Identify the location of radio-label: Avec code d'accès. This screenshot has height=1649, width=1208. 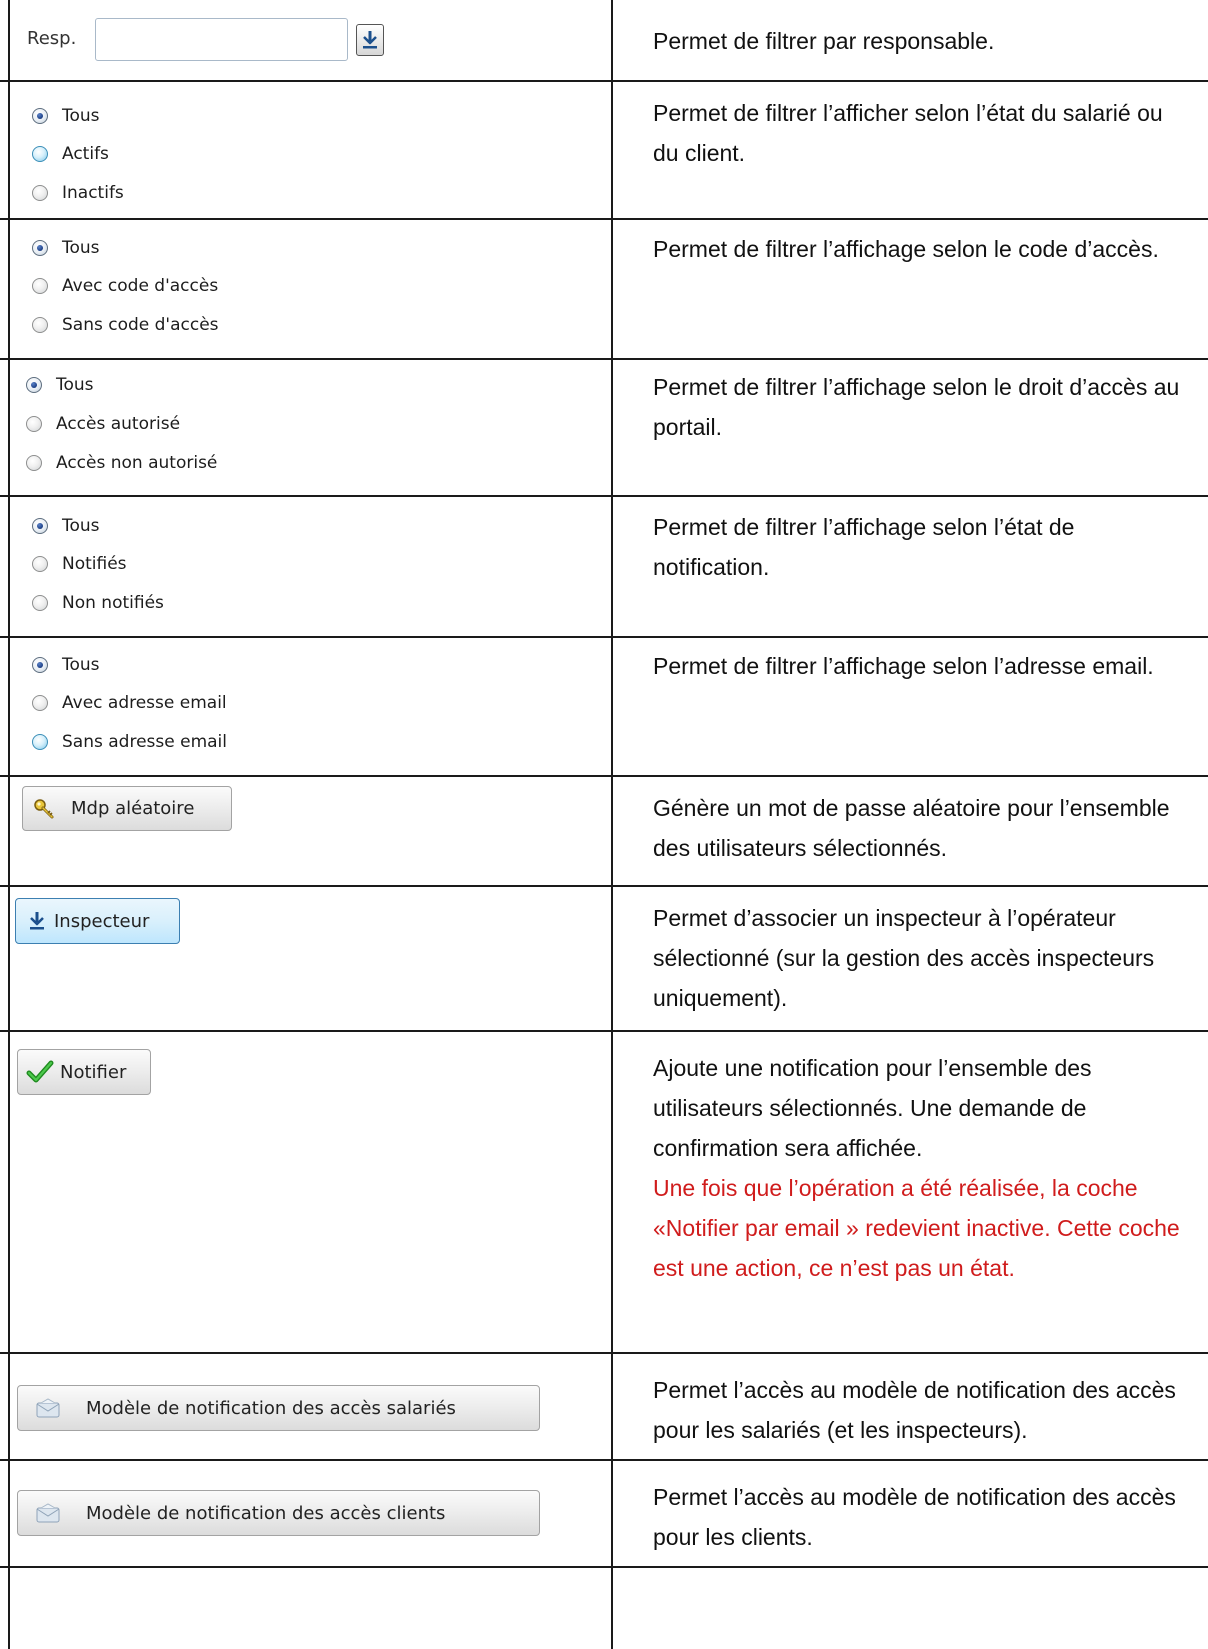
(140, 286).